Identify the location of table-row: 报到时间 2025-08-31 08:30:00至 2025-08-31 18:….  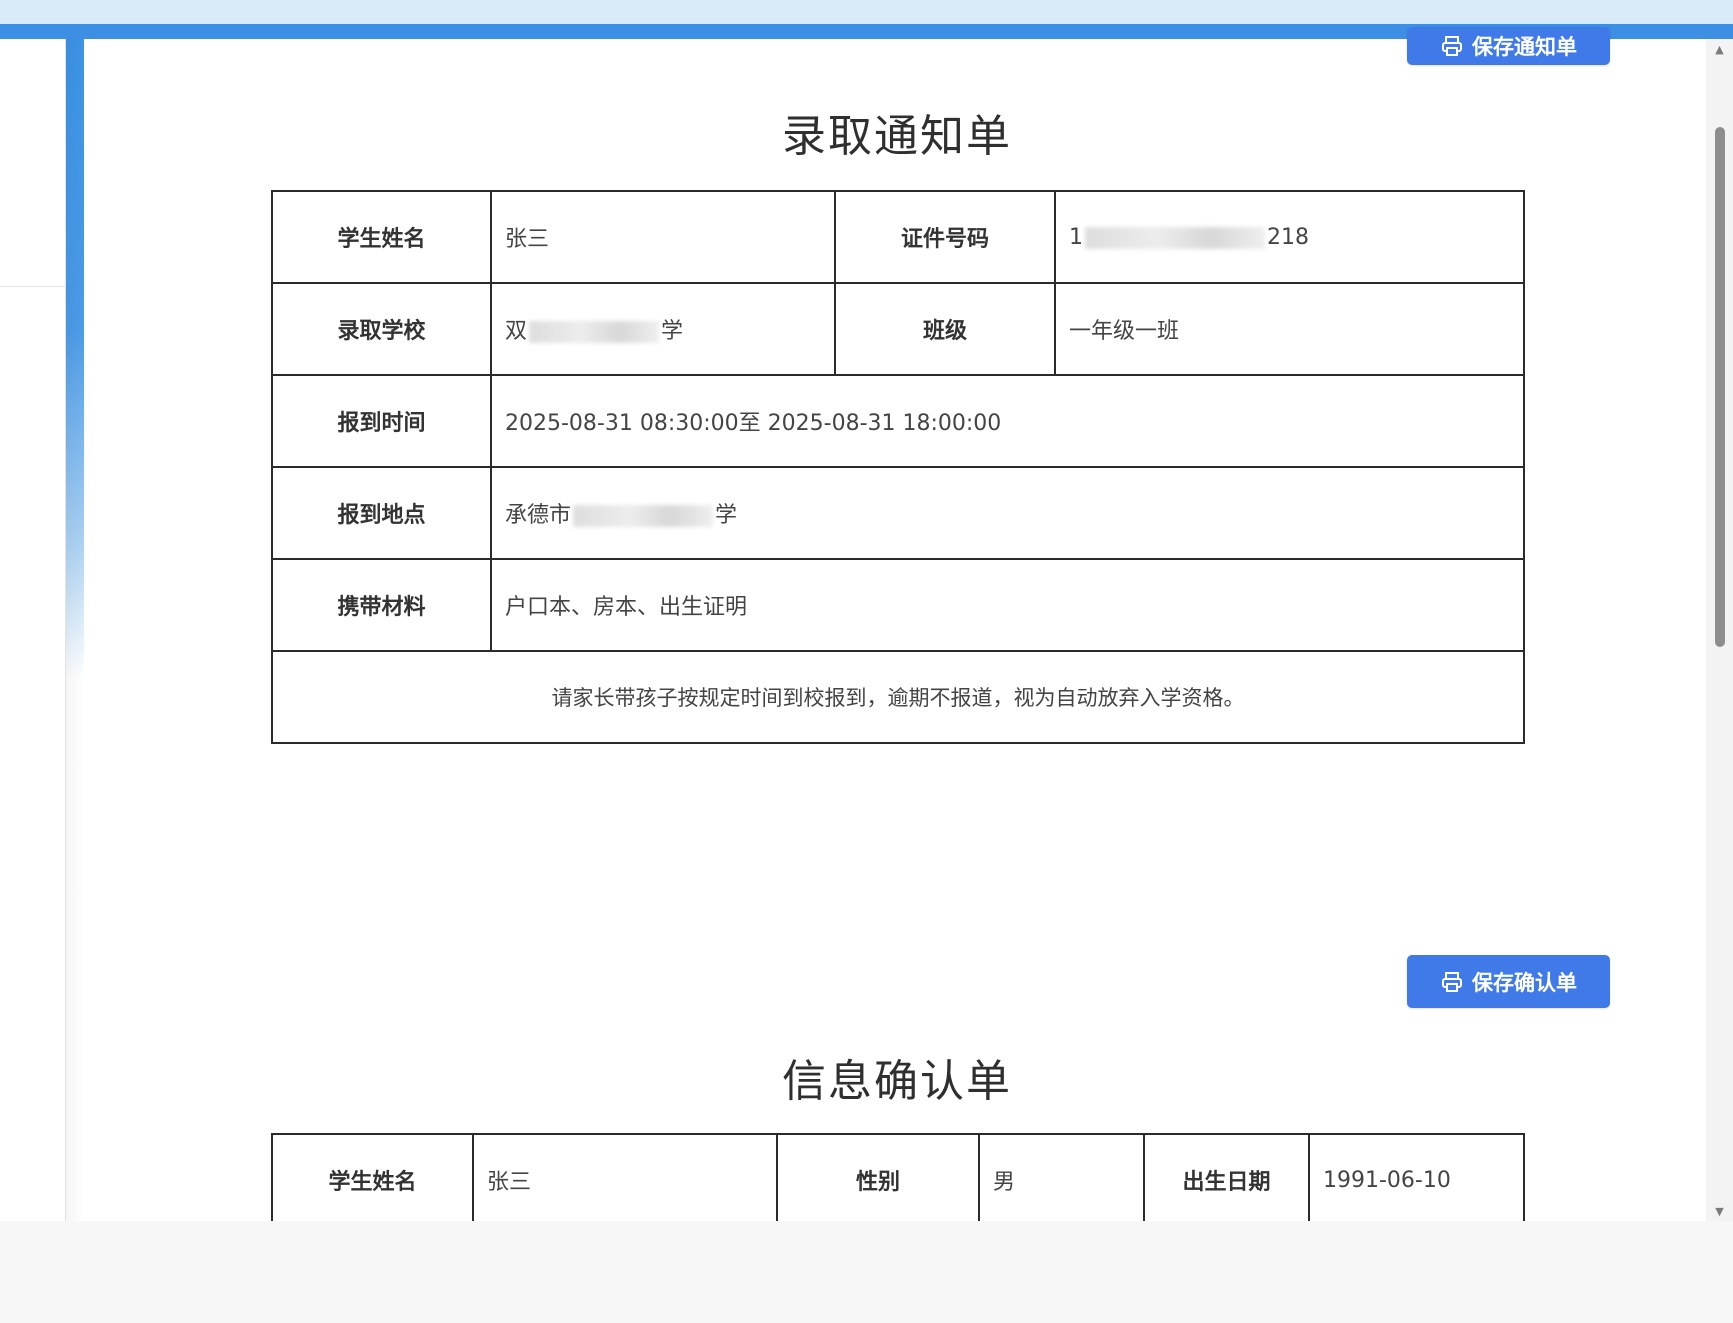
(898, 421).